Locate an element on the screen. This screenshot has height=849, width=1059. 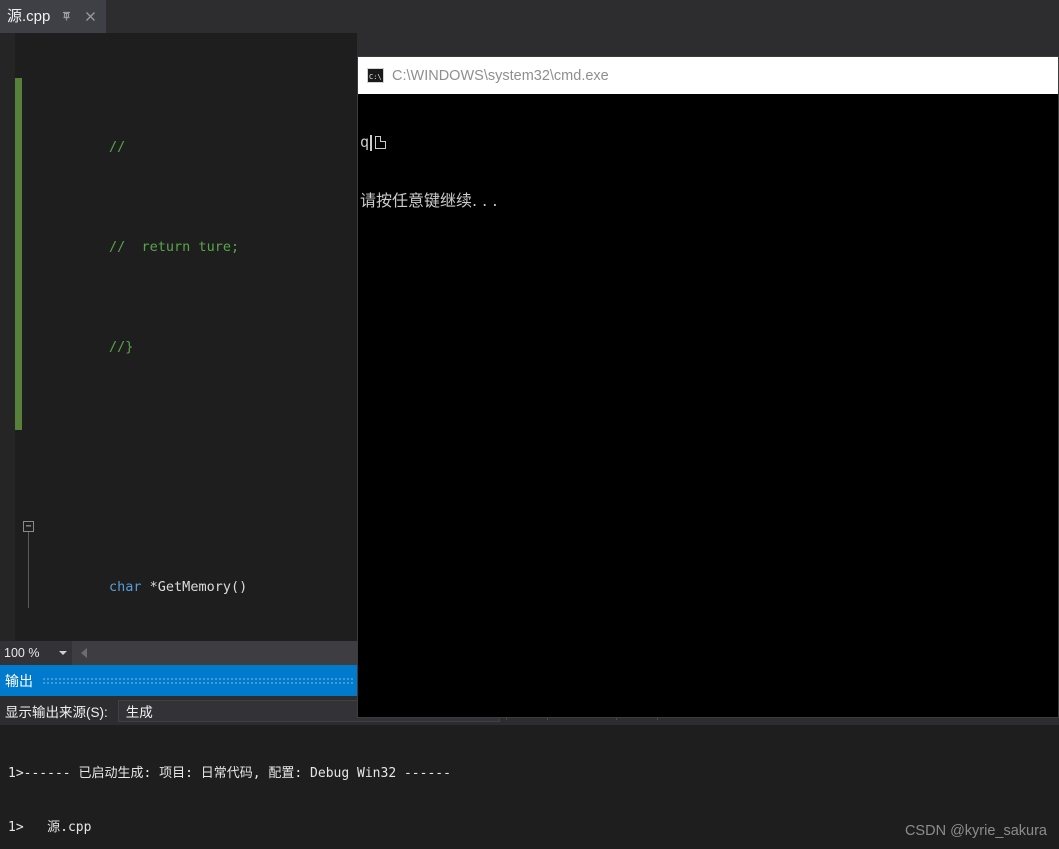
unknown-glyph-box-icon is located at coordinates (381, 142).